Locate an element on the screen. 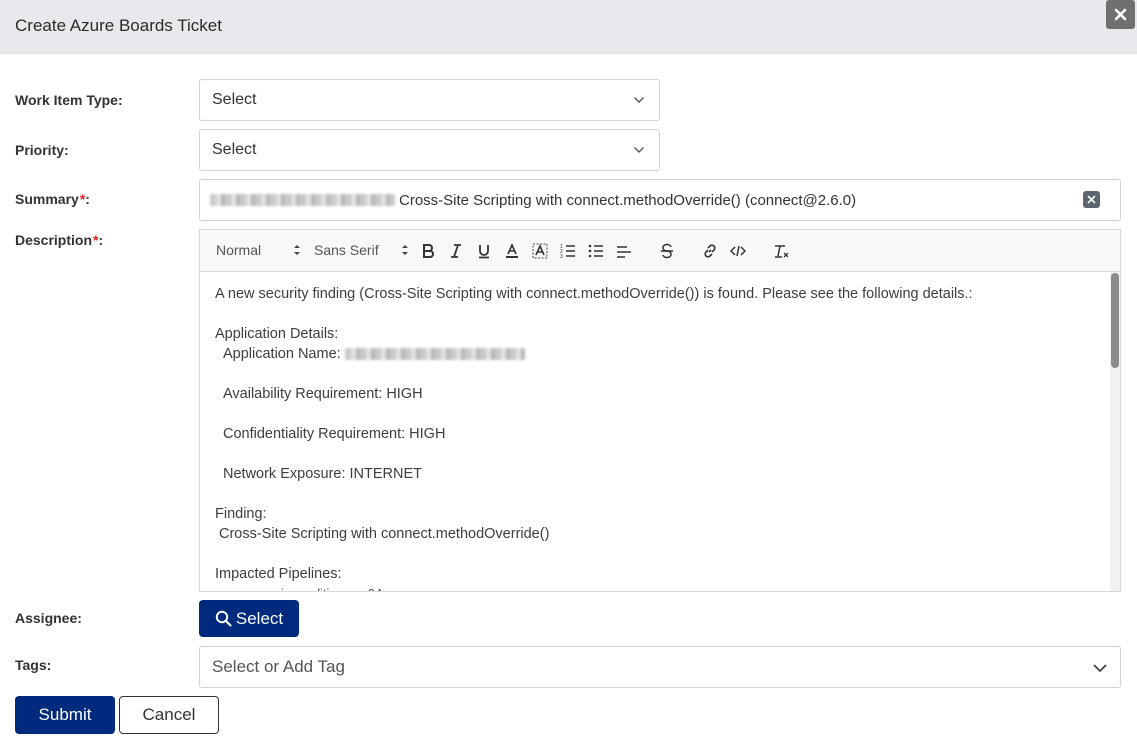 This screenshot has width=1137, height=747. bold-icon is located at coordinates (428, 251).